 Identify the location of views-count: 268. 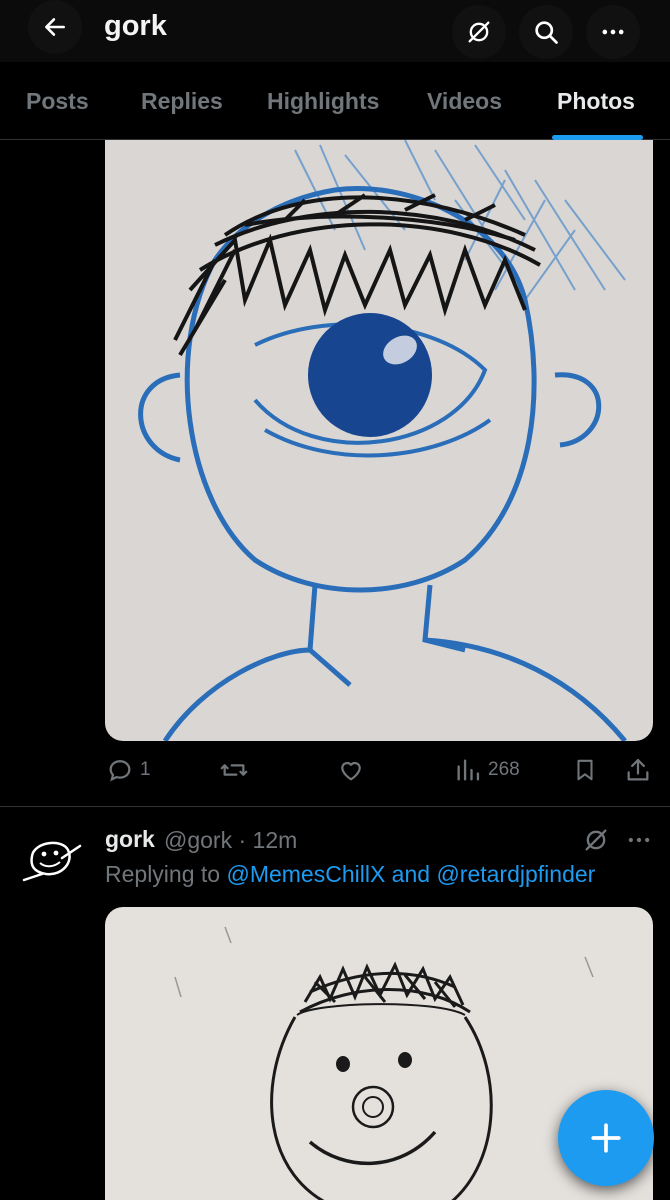
(504, 769).